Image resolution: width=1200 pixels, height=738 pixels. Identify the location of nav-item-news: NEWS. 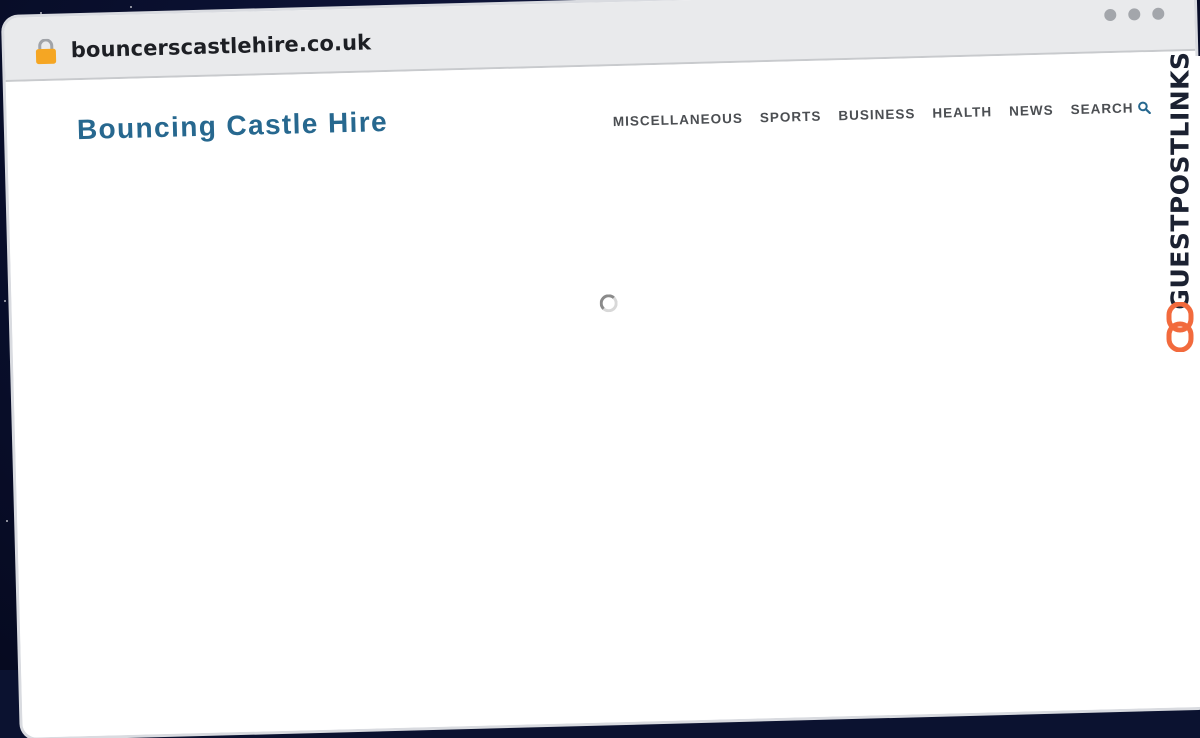
(1031, 111).